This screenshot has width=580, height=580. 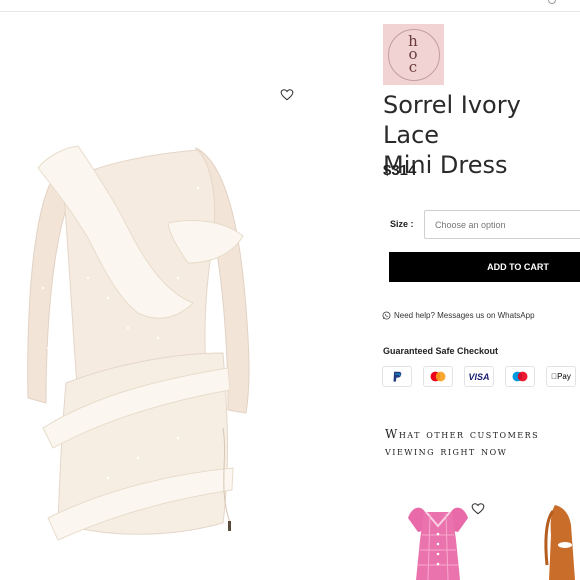 I want to click on visa-icon: VISA, so click(x=479, y=376).